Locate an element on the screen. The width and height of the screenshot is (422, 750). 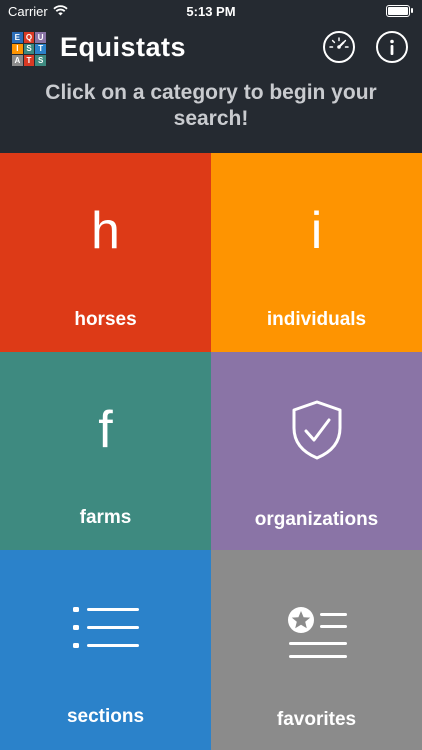
speedometer-icon is located at coordinates (339, 43).